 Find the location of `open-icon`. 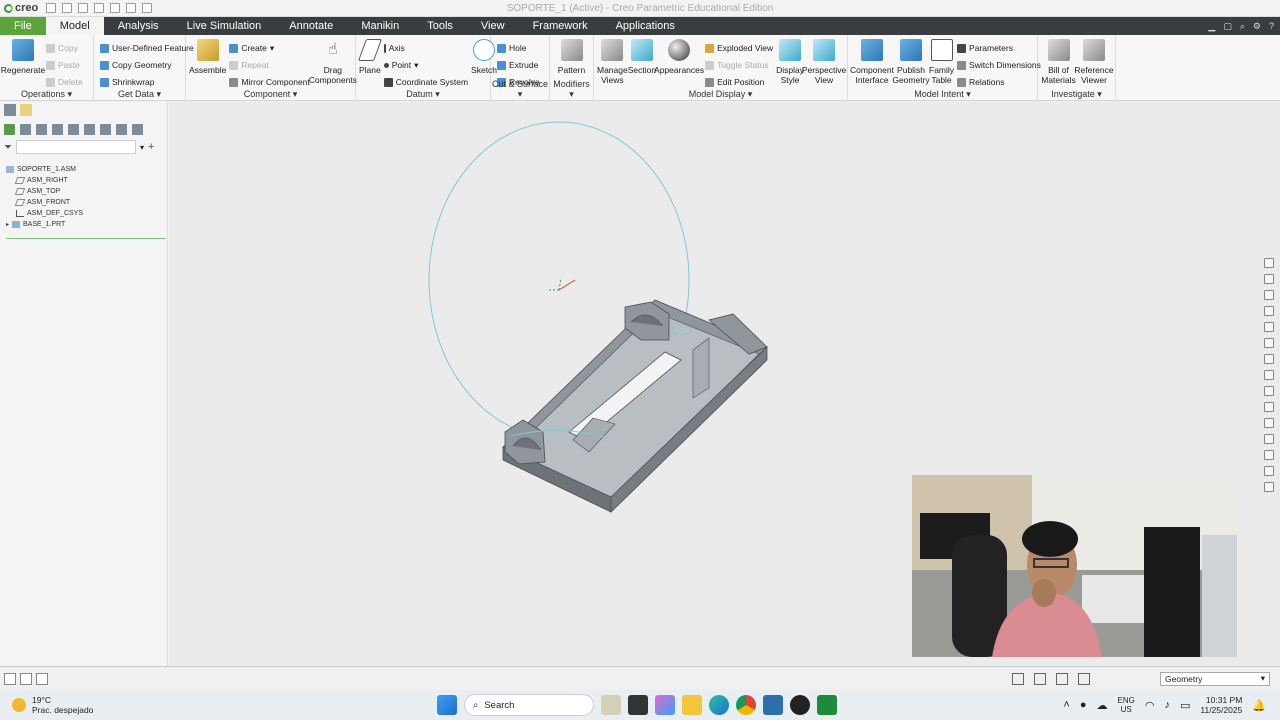

open-icon is located at coordinates (67, 8).